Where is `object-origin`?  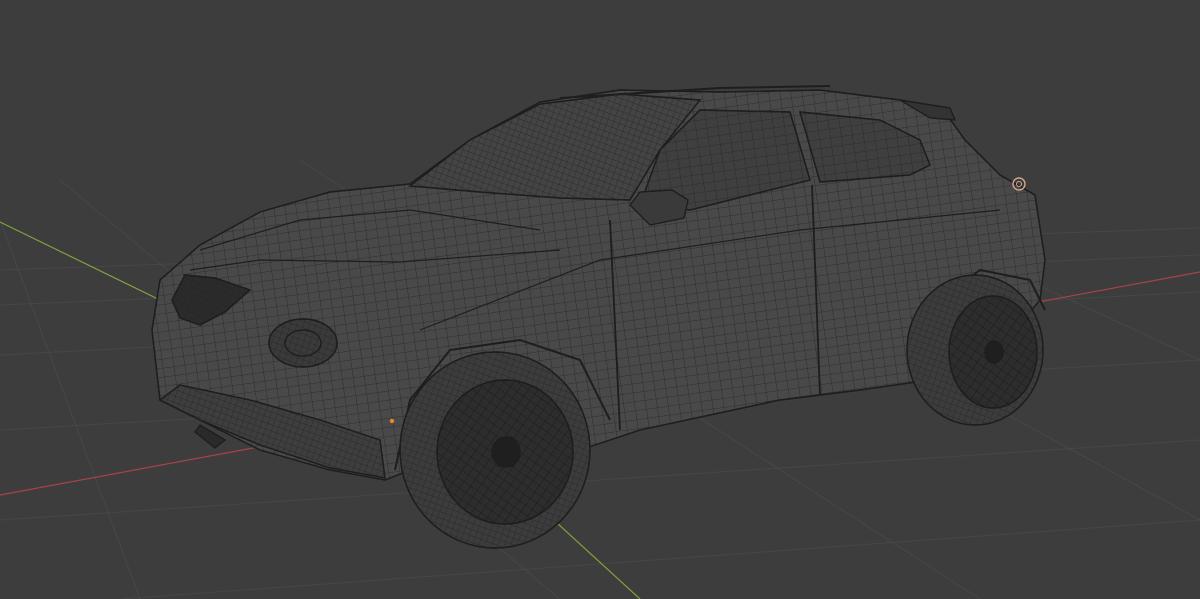 object-origin is located at coordinates (392, 421).